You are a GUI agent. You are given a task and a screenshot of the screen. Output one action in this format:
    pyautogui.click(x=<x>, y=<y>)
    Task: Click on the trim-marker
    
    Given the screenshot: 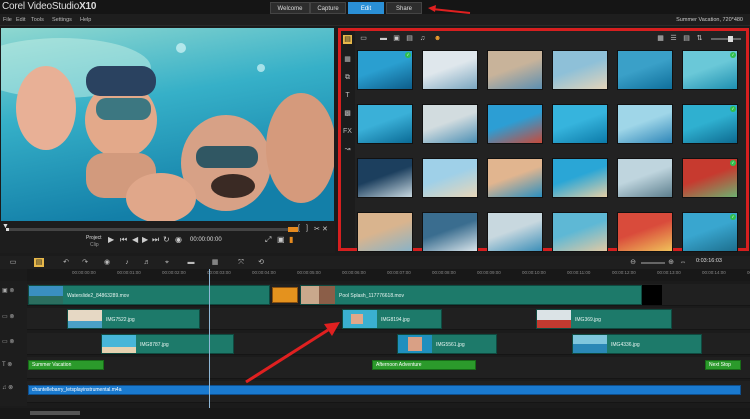 What is the action you would take?
    pyautogui.click(x=293, y=229)
    